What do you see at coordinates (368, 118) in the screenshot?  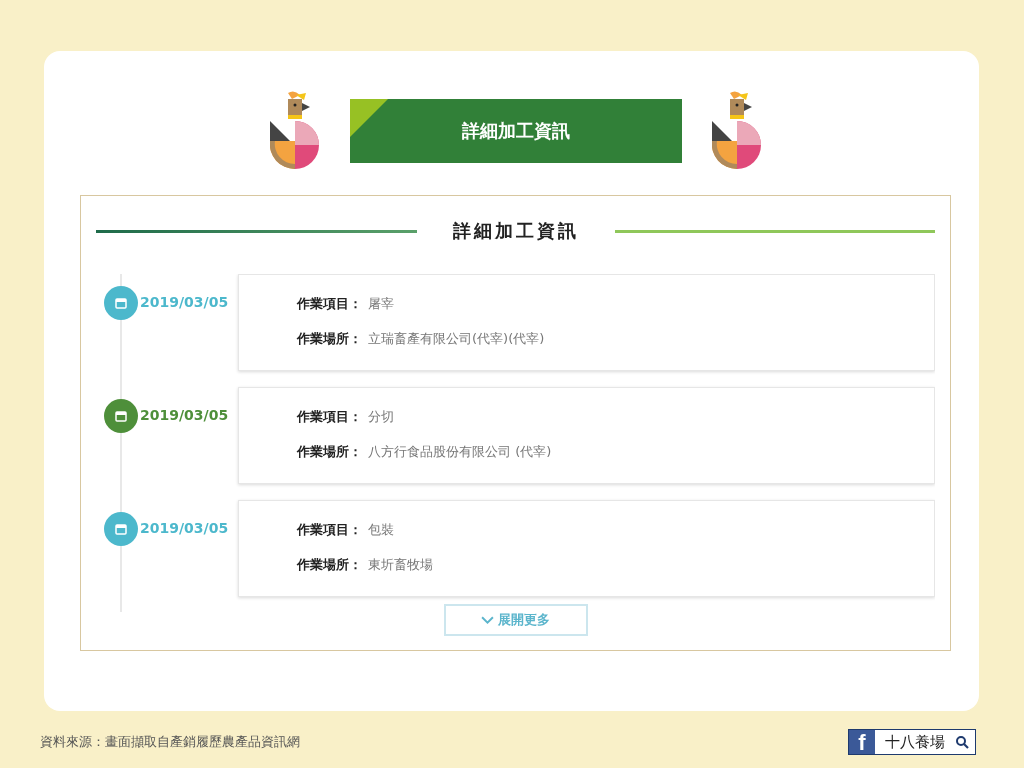 I see `corner-triangle` at bounding box center [368, 118].